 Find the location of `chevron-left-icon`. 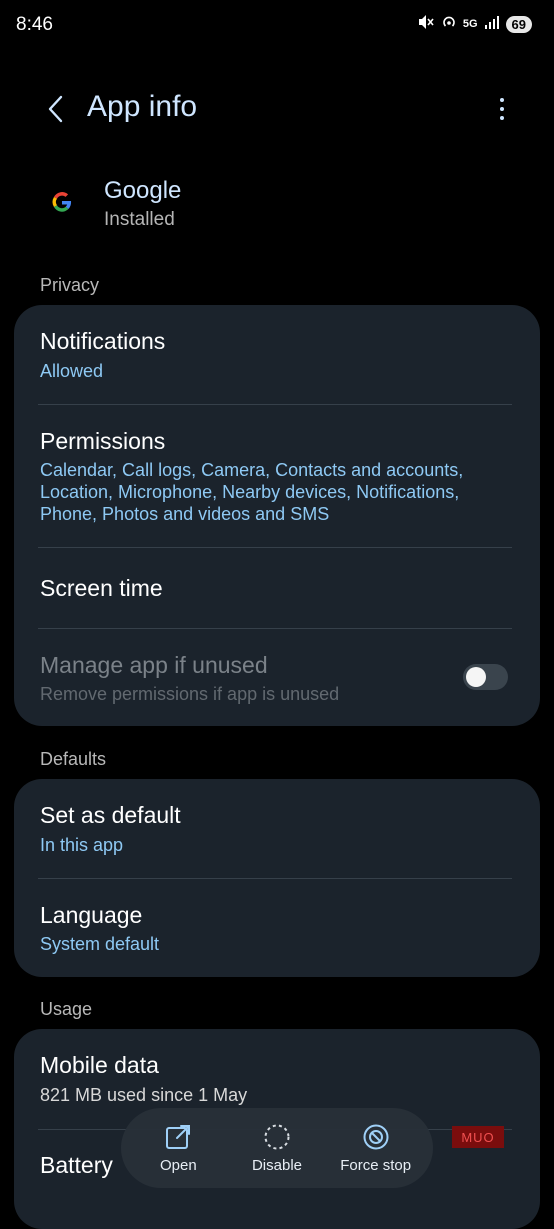

chevron-left-icon is located at coordinates (55, 109).